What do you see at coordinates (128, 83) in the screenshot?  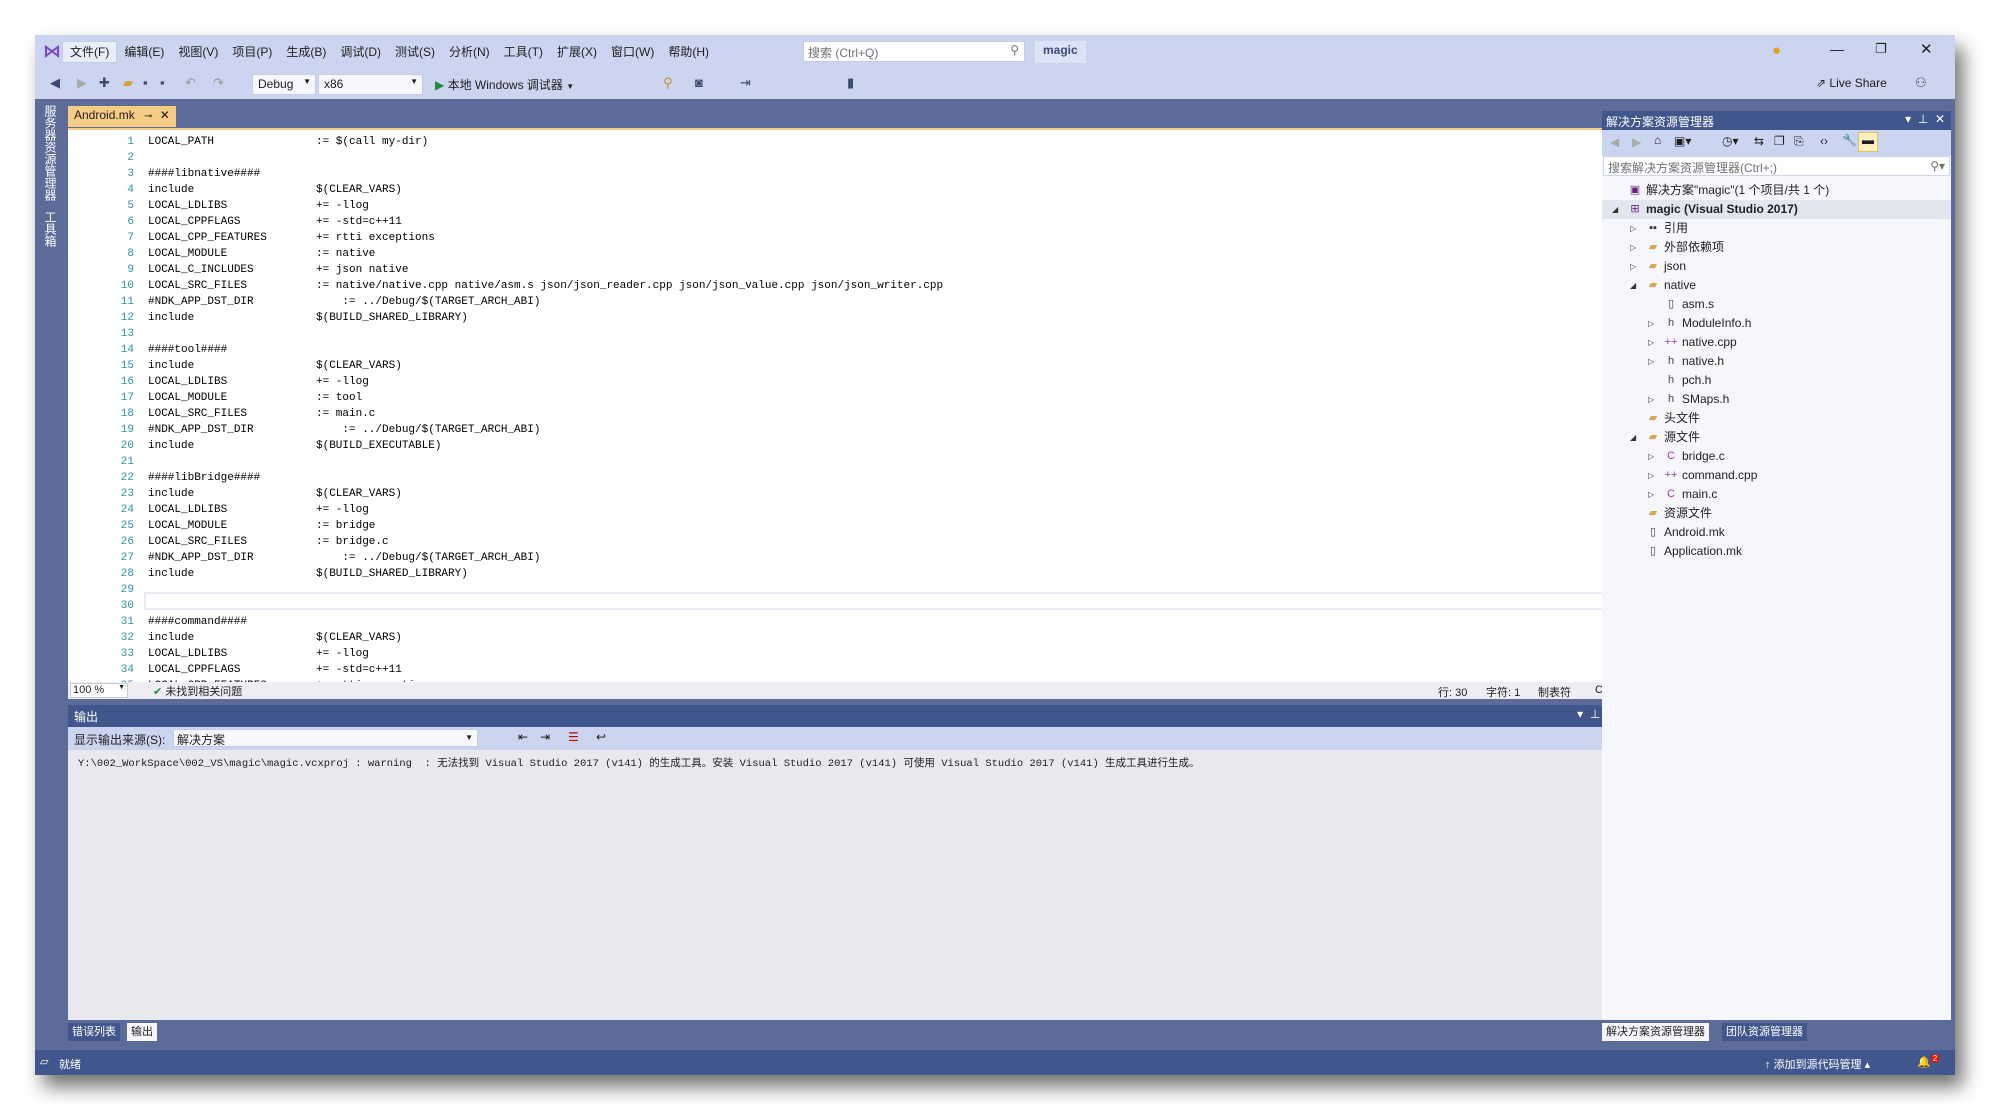 I see `open-icon: ▰` at bounding box center [128, 83].